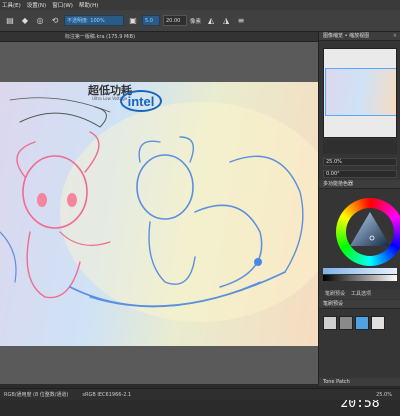 This screenshot has height=416, width=400. What do you see at coordinates (10, 21) in the screenshot?
I see `brush-presets-icon: ▤` at bounding box center [10, 21].